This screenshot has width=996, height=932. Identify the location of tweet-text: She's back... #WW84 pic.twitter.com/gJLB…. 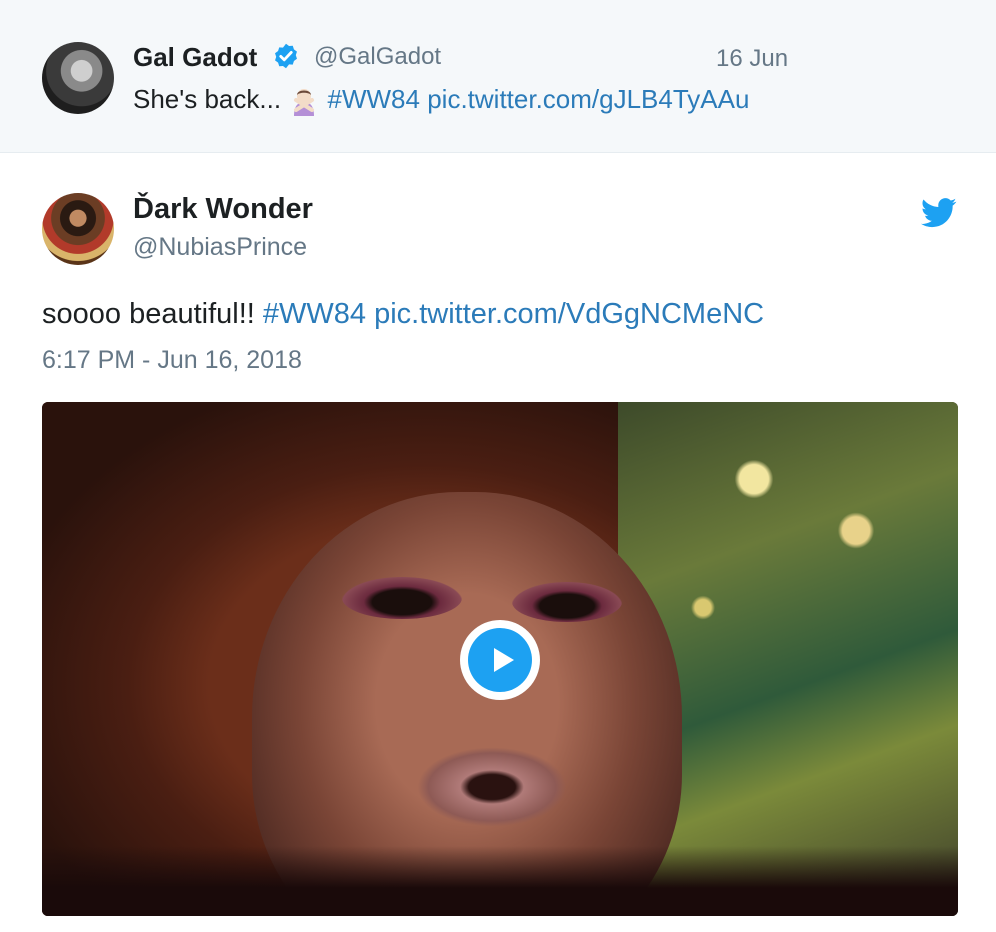
(441, 100).